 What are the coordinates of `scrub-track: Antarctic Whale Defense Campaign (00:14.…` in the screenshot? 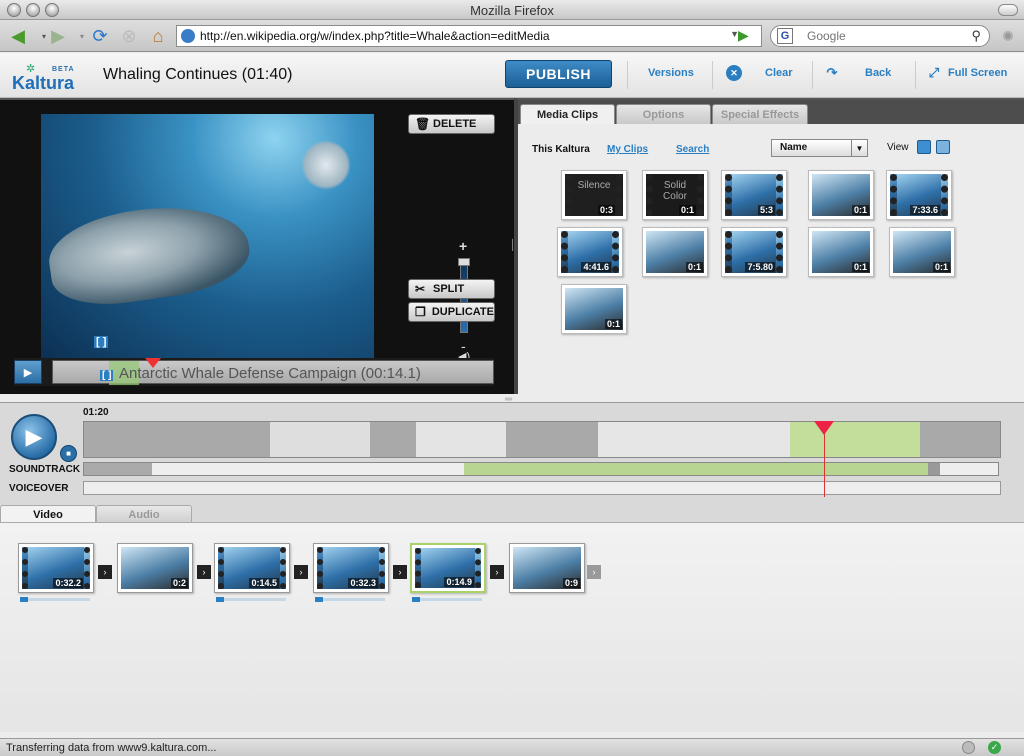 It's located at (273, 371).